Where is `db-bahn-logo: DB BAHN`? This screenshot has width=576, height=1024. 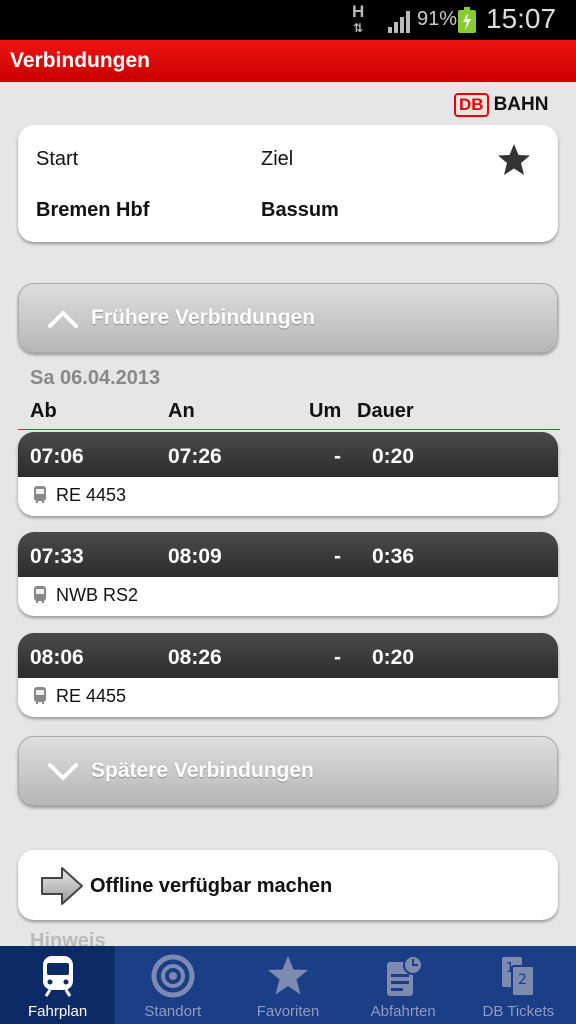
db-bahn-logo: DB BAHN is located at coordinates (501, 105).